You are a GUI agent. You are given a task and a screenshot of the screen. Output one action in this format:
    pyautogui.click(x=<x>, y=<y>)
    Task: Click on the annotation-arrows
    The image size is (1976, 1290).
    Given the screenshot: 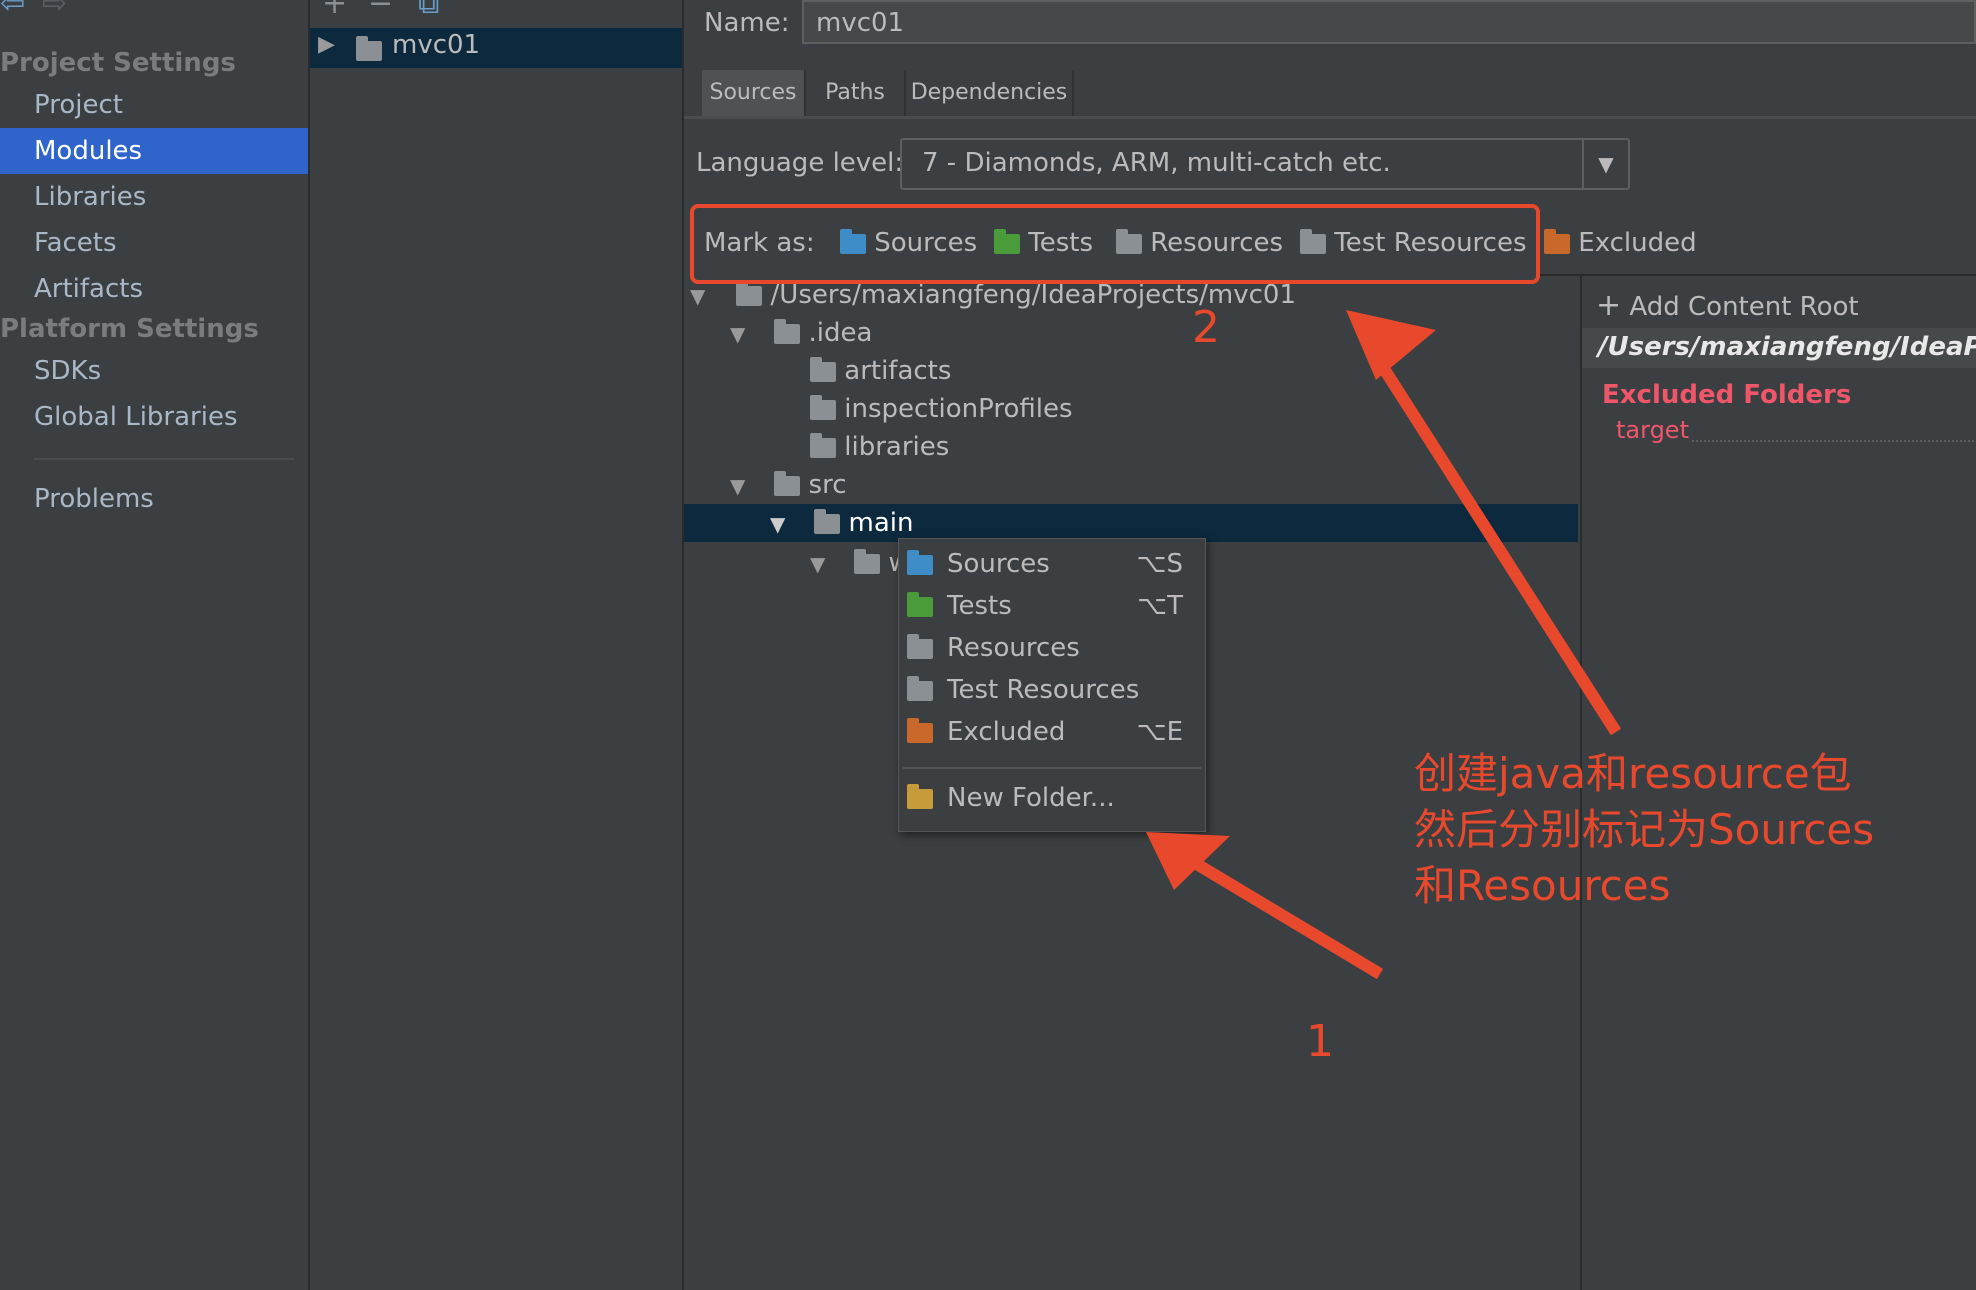 What is the action you would take?
    pyautogui.click(x=1384, y=645)
    